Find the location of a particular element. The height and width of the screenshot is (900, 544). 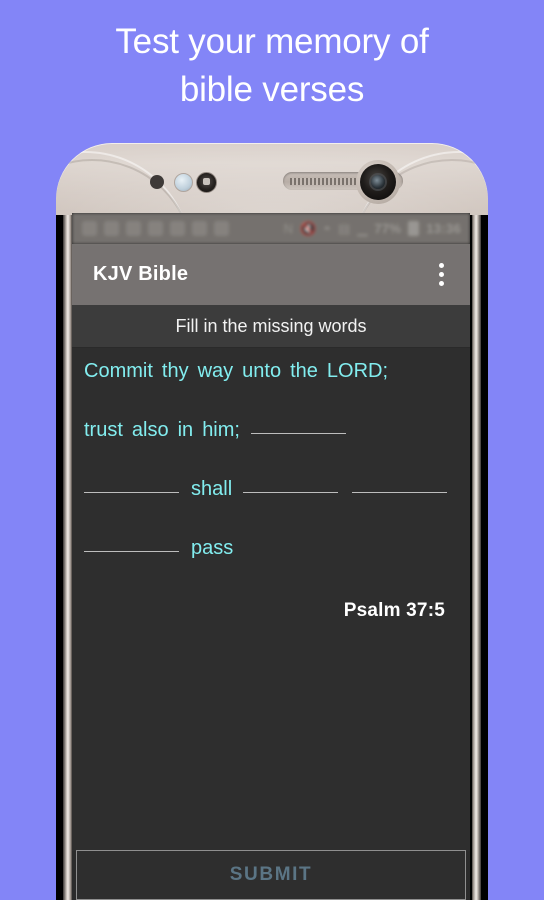

battery-icon is located at coordinates (414, 228).